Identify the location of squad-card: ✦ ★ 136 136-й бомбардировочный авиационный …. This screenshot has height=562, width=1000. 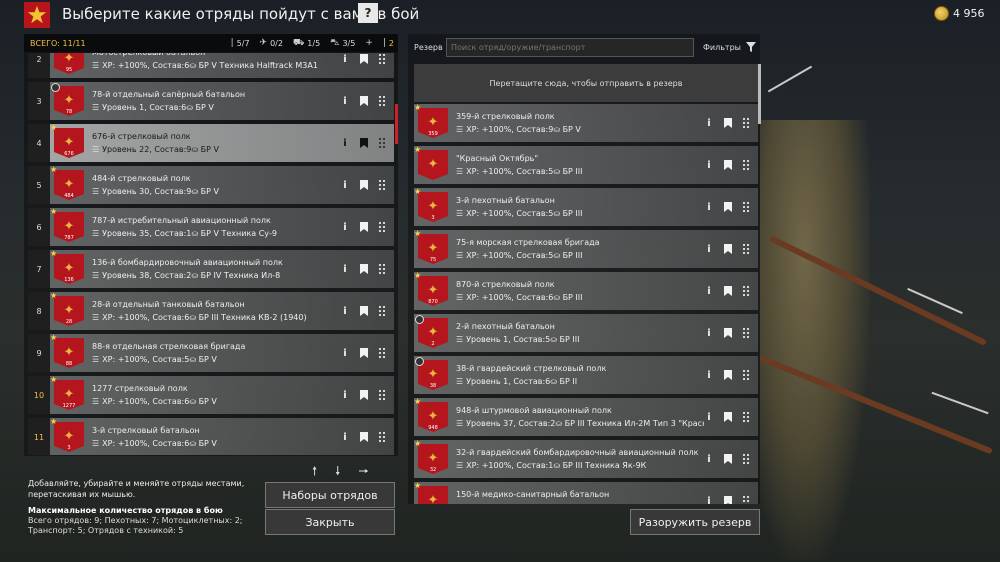
(222, 269).